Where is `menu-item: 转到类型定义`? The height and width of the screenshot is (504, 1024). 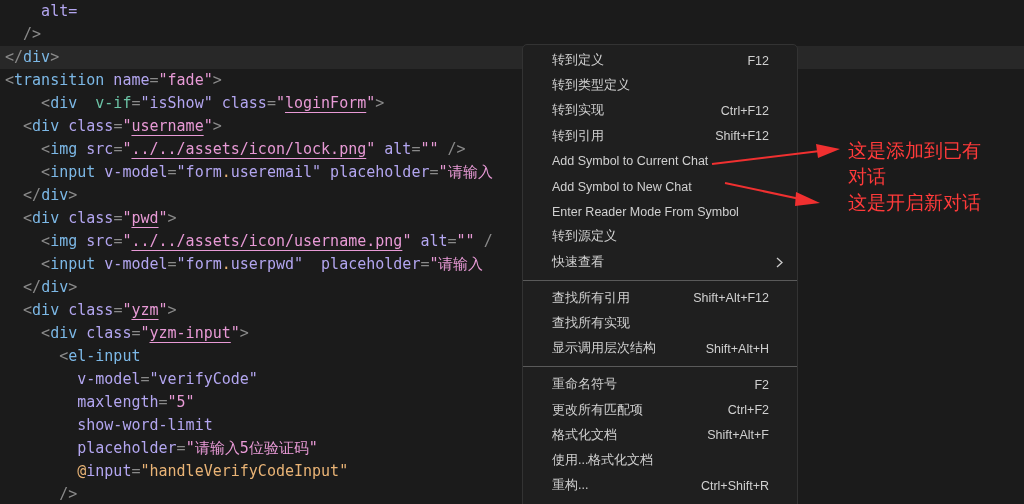
menu-item: 转到类型定义 is located at coordinates (667, 86).